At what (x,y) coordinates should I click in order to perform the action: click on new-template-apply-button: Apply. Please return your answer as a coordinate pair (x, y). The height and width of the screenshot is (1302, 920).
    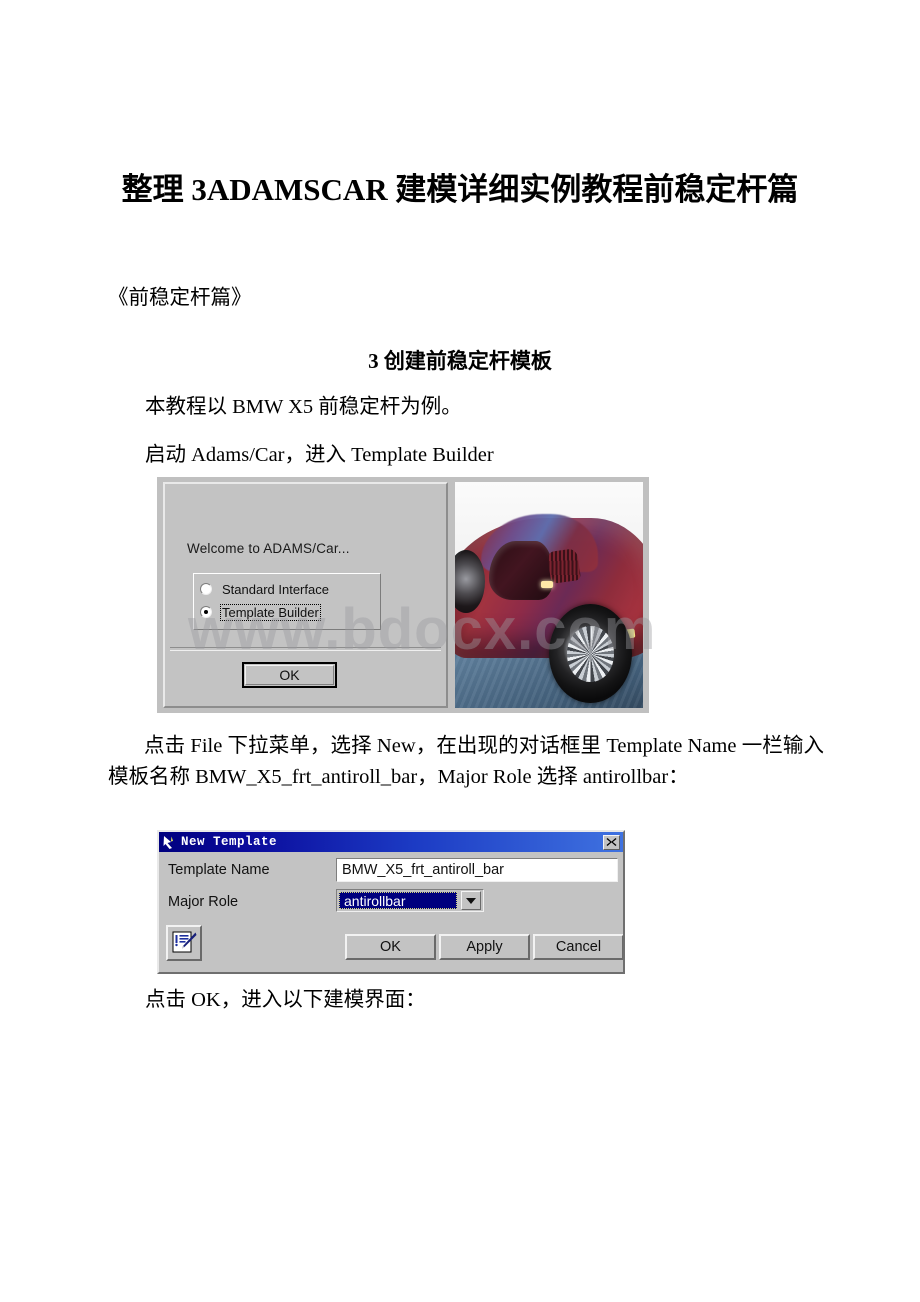
    Looking at the image, I should click on (484, 947).